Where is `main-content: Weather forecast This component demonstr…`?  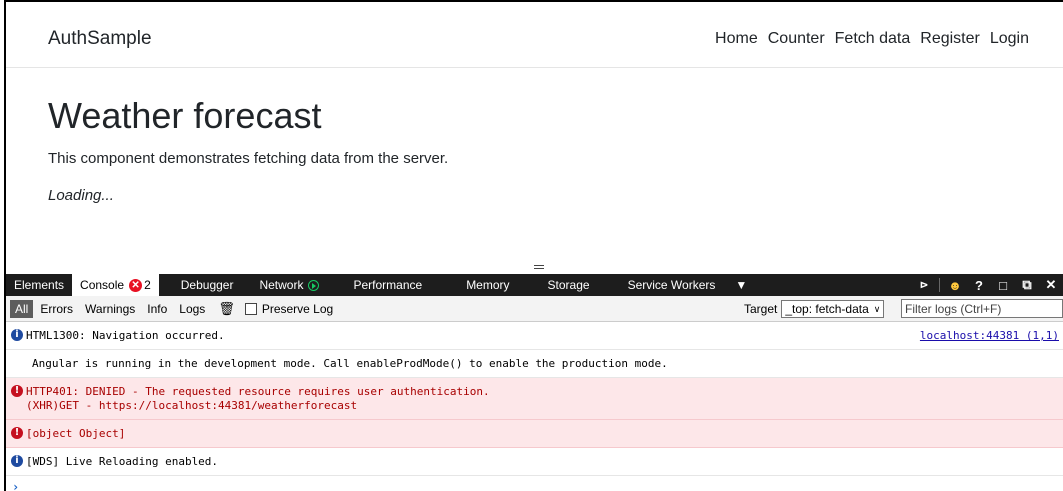 main-content: Weather forecast This component demonstr… is located at coordinates (248, 149).